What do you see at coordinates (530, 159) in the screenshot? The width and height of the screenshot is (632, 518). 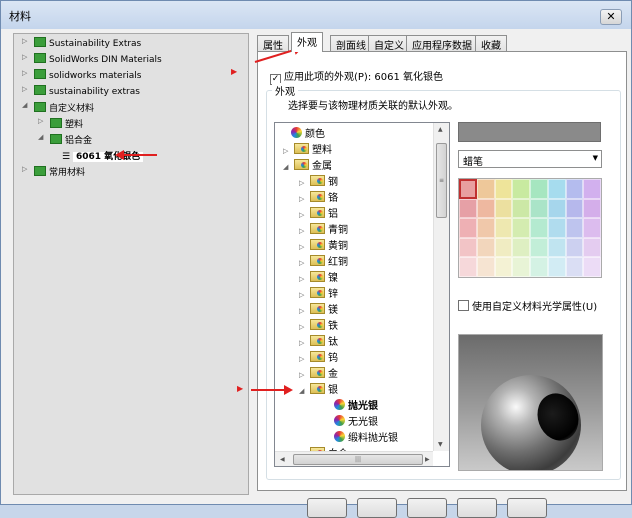 I see `brush-style-dropdown: 蜡笔 ▼` at bounding box center [530, 159].